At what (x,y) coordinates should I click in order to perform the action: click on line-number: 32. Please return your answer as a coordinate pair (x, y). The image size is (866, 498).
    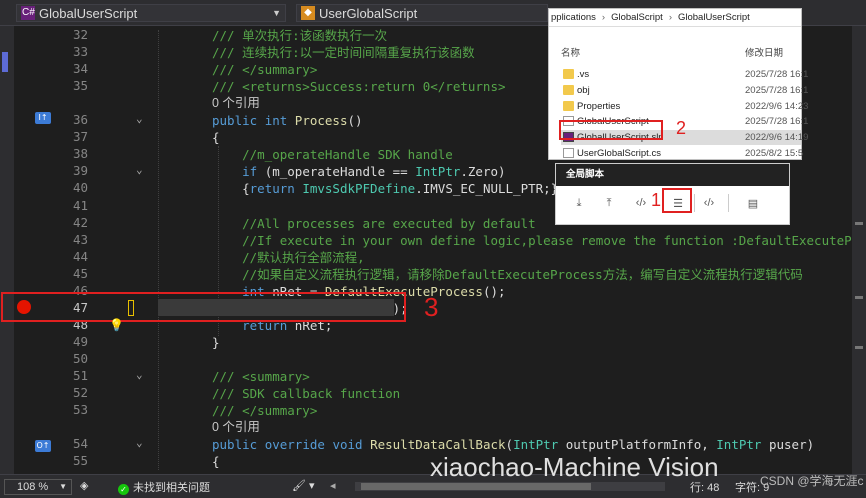
    Looking at the image, I should click on (80, 34).